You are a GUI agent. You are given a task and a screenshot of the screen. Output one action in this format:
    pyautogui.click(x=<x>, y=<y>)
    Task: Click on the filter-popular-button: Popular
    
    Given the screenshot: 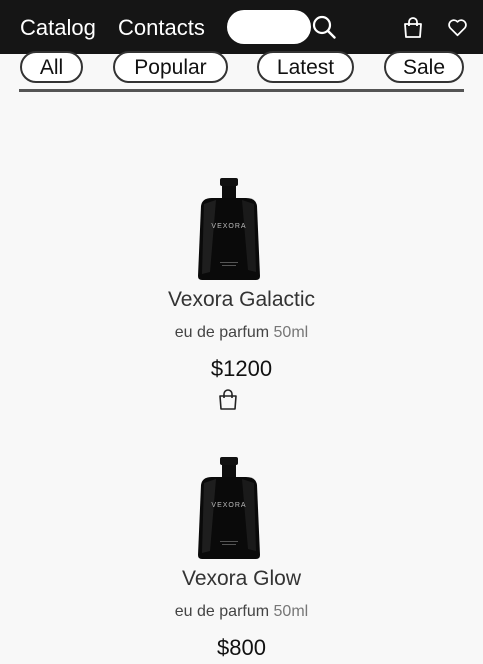 What is the action you would take?
    pyautogui.click(x=170, y=67)
    